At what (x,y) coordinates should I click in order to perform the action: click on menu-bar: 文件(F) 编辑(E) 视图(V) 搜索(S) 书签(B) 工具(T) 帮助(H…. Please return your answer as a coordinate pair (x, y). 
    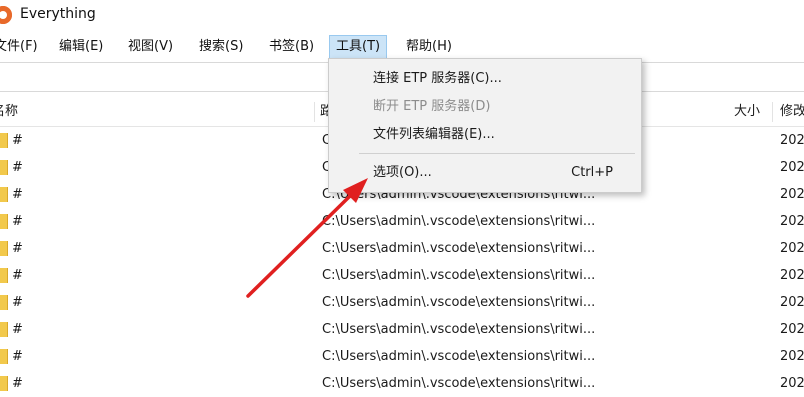
    Looking at the image, I should click on (402, 47).